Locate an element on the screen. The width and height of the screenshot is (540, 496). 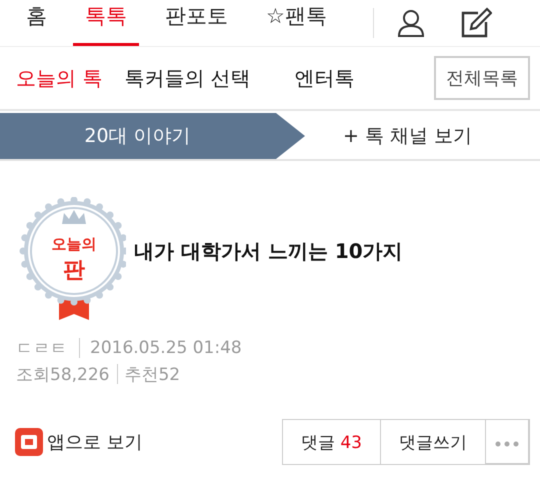
channel-title-banner: 20대 이야기 is located at coordinates (152, 136).